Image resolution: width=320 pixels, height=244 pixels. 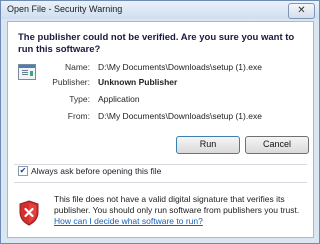 What do you see at coordinates (128, 221) in the screenshot?
I see `help-link: How can I decide what software to run?` at bounding box center [128, 221].